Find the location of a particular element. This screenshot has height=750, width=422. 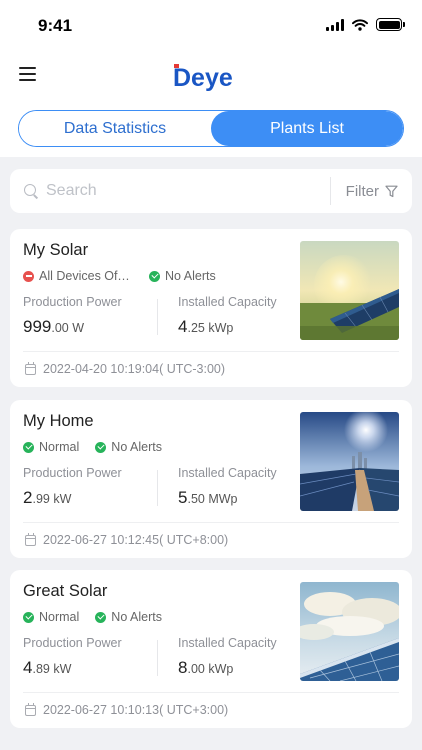

installed-capacity-value: 5.50 MWp is located at coordinates (208, 497).